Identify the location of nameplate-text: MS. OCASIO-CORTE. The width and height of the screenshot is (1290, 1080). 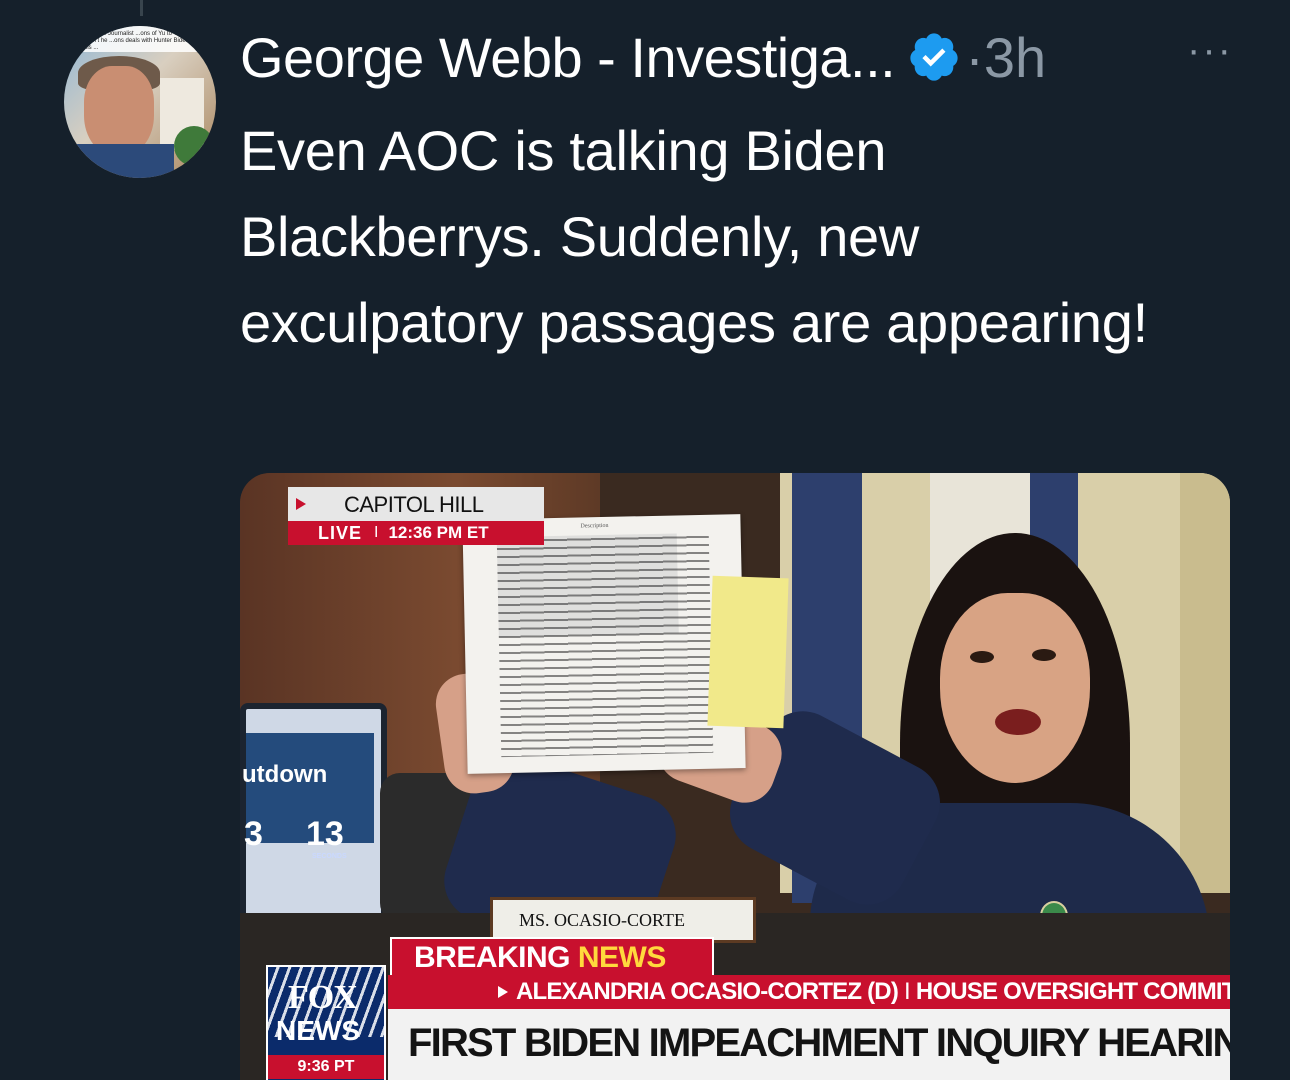
(602, 920).